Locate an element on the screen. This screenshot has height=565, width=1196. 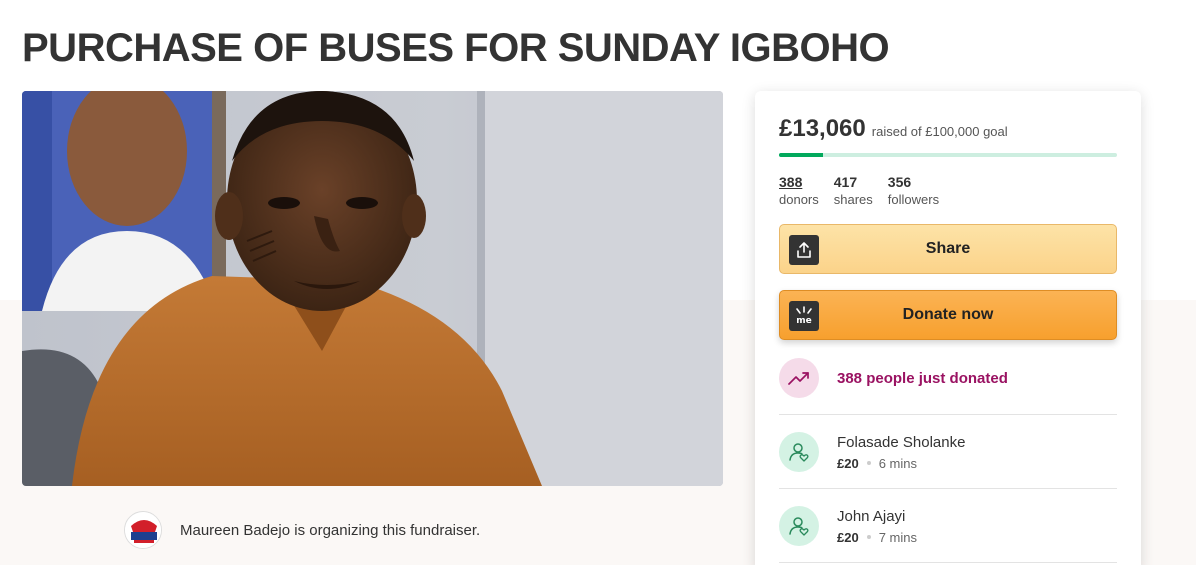
donate-now-button: me Donate now is located at coordinates (948, 315).